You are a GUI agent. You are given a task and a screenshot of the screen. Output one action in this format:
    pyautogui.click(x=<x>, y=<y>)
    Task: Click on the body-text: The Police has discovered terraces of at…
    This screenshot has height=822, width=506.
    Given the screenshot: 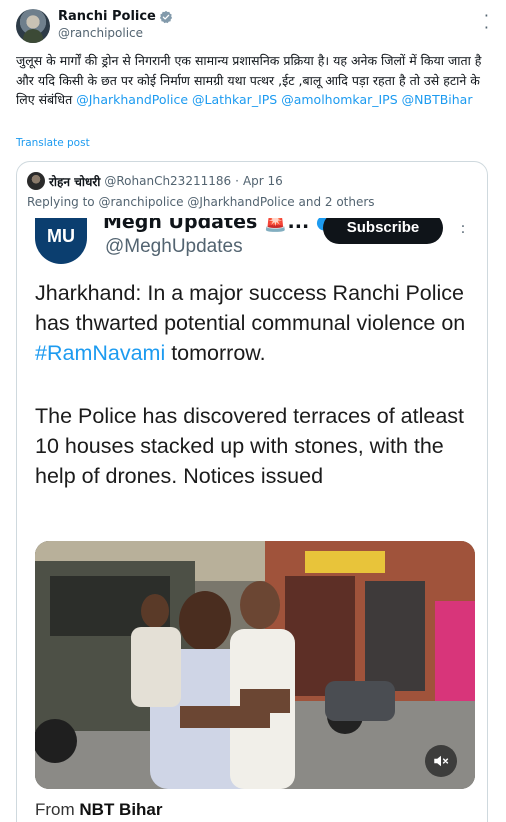 What is the action you would take?
    pyautogui.click(x=250, y=446)
    